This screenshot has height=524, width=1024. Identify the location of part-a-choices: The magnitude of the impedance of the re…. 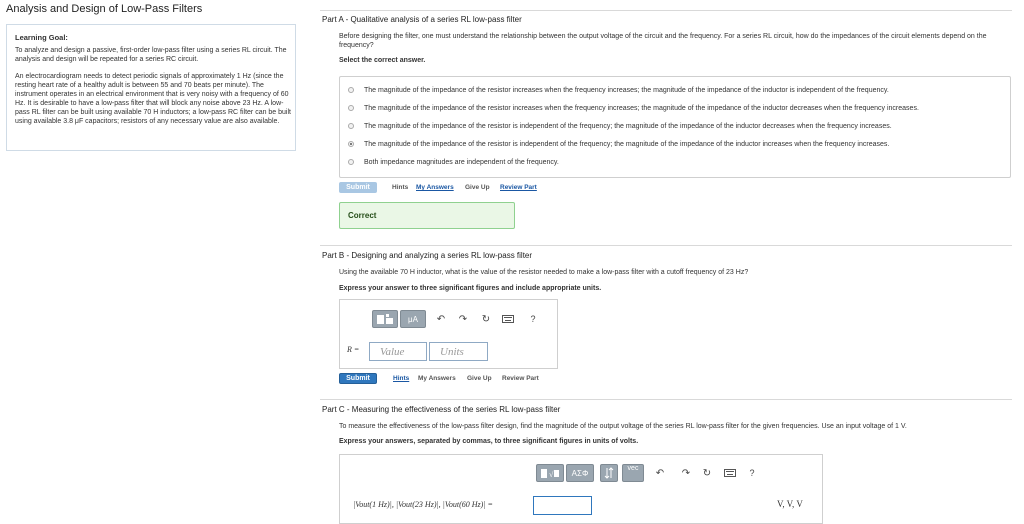
(675, 127).